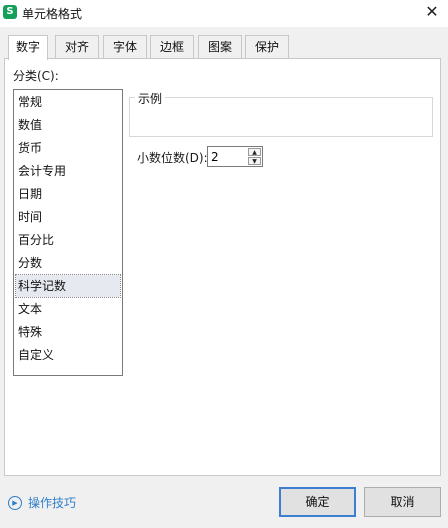 The width and height of the screenshot is (448, 528). What do you see at coordinates (10, 12) in the screenshot?
I see `wps-app-icon: S` at bounding box center [10, 12].